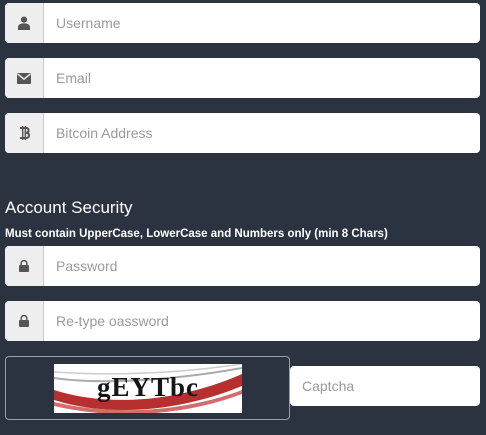 The width and height of the screenshot is (486, 435). Describe the element at coordinates (24, 78) in the screenshot. I see `envelope-icon` at that location.